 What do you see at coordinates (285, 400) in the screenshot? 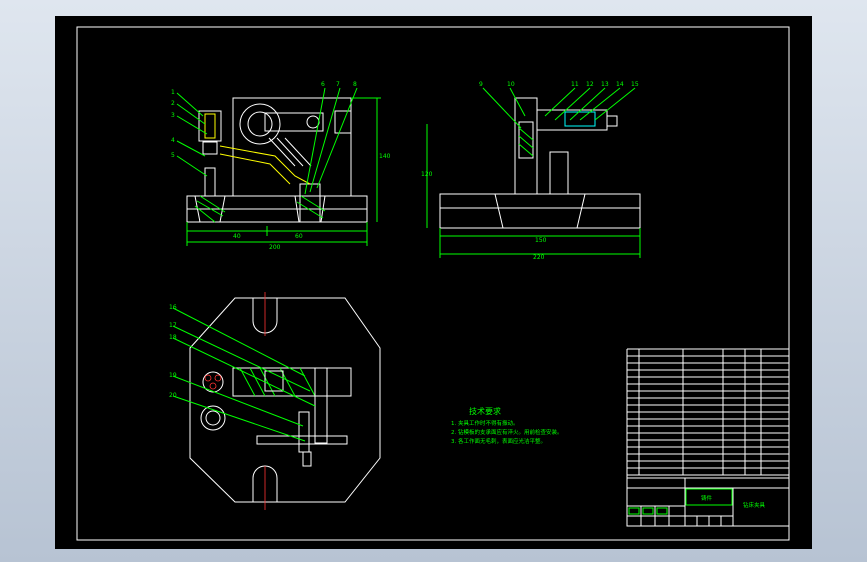
I see `plan-outline` at bounding box center [285, 400].